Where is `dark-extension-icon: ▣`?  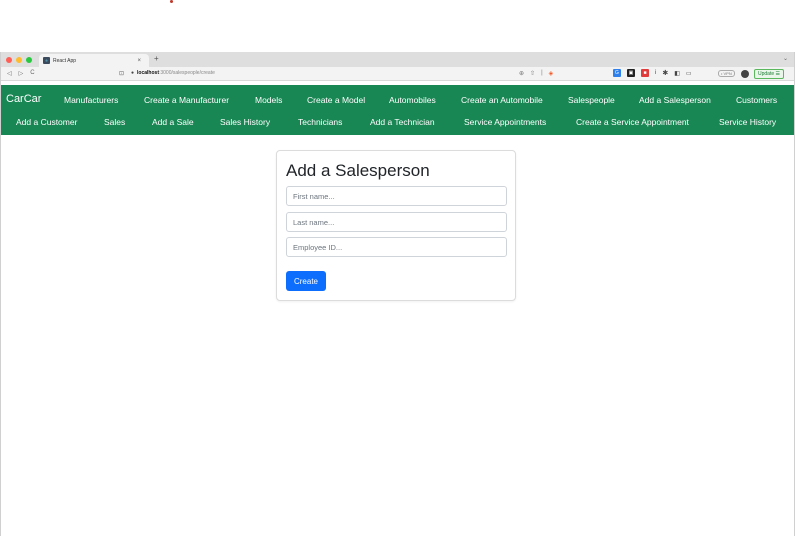
dark-extension-icon: ▣ is located at coordinates (631, 73).